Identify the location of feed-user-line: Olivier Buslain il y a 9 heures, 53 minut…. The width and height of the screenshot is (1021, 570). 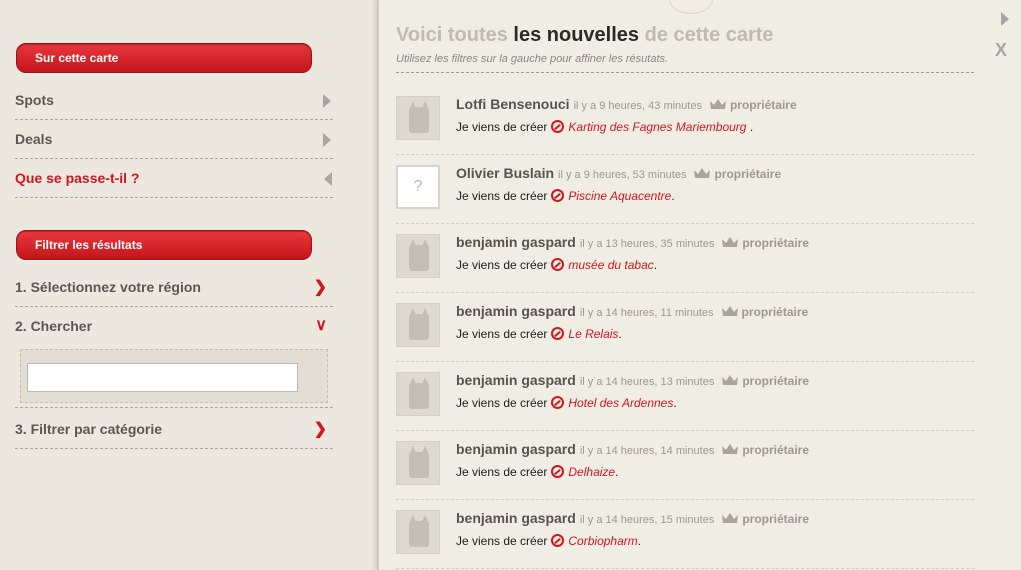
(618, 173).